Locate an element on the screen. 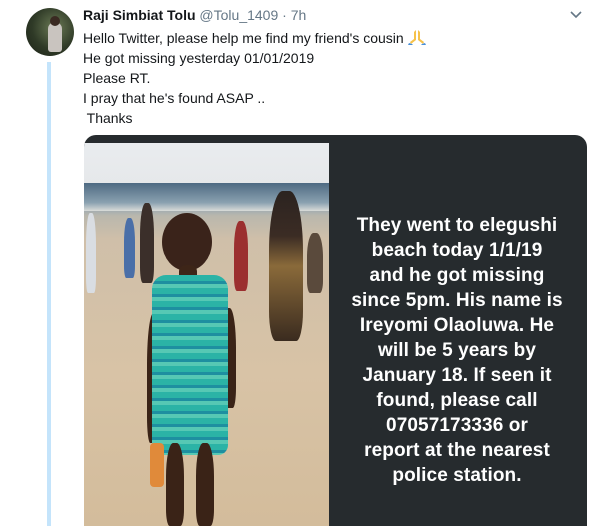 This screenshot has height=526, width=590. avatar-figure is located at coordinates (55, 37).